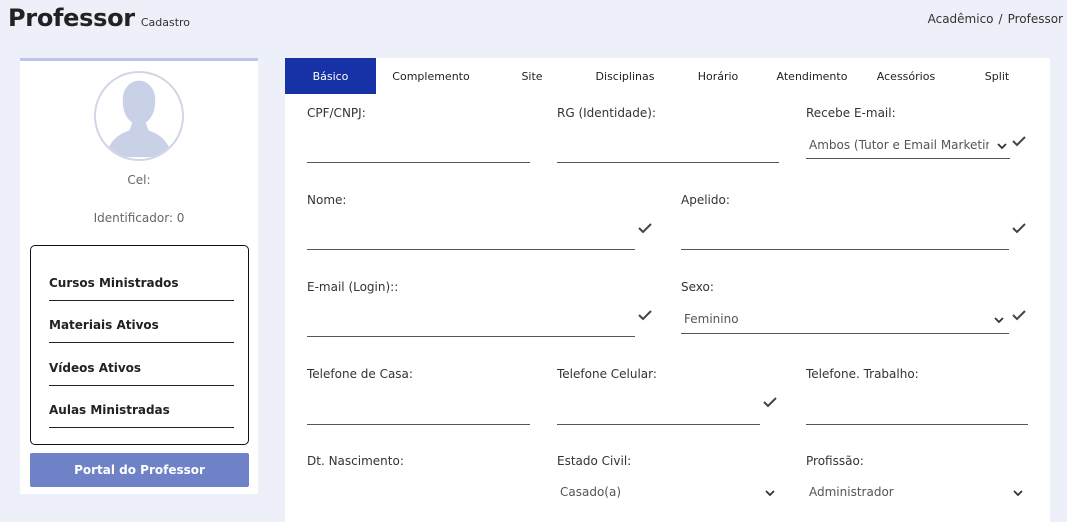  I want to click on cel-label: Cel:, so click(139, 180).